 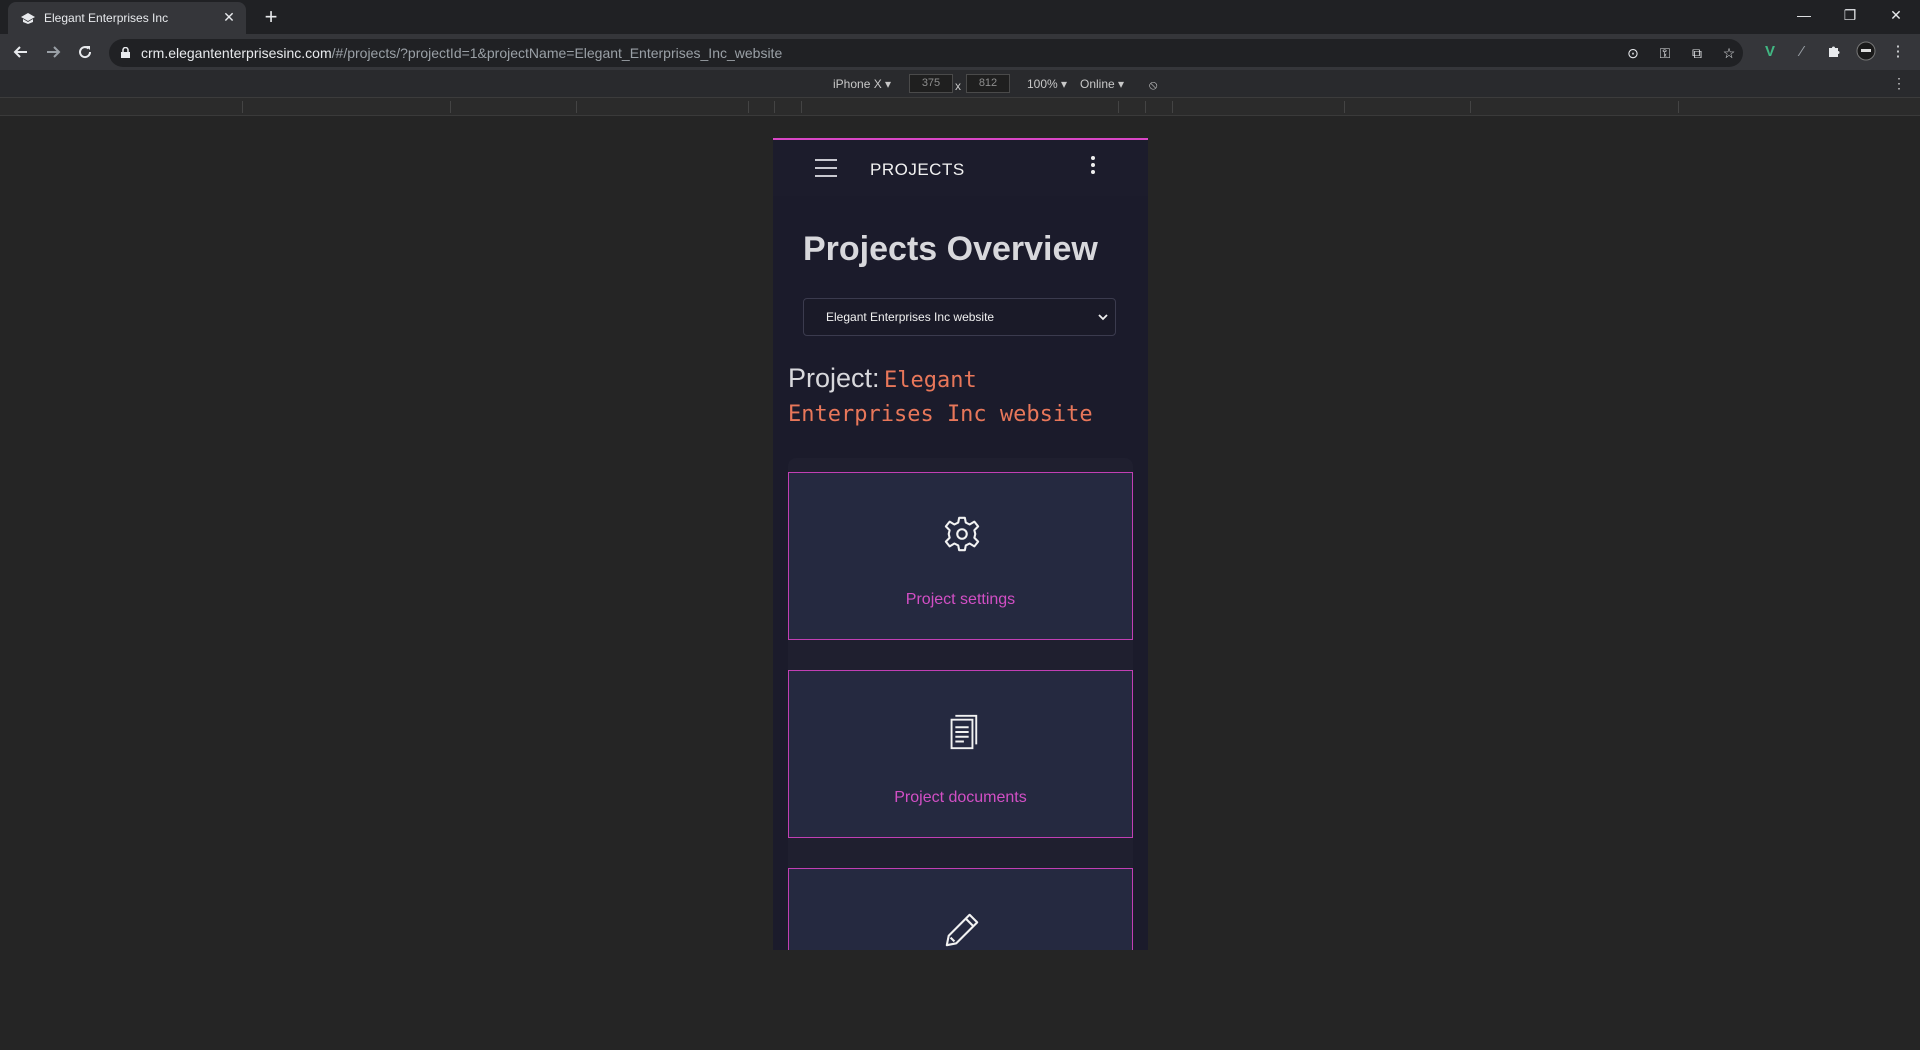 I want to click on device-toolbar: iPhone X ▾ 375 x 812 100% ▾ Online ▾ ⦸ ⋮, so click(x=960, y=84).